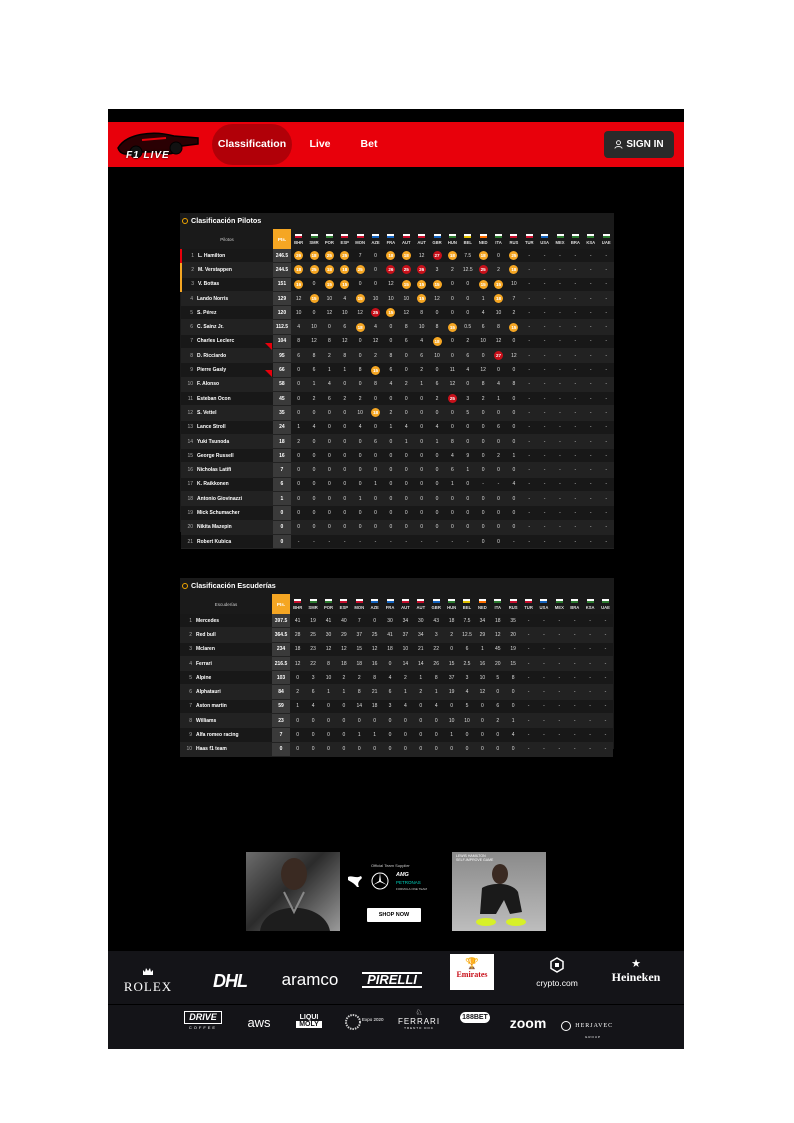 This screenshot has width=794, height=1123. What do you see at coordinates (203, 1020) in the screenshot?
I see `sponsor-drive-coffee: DRIVE COFFEE` at bounding box center [203, 1020].